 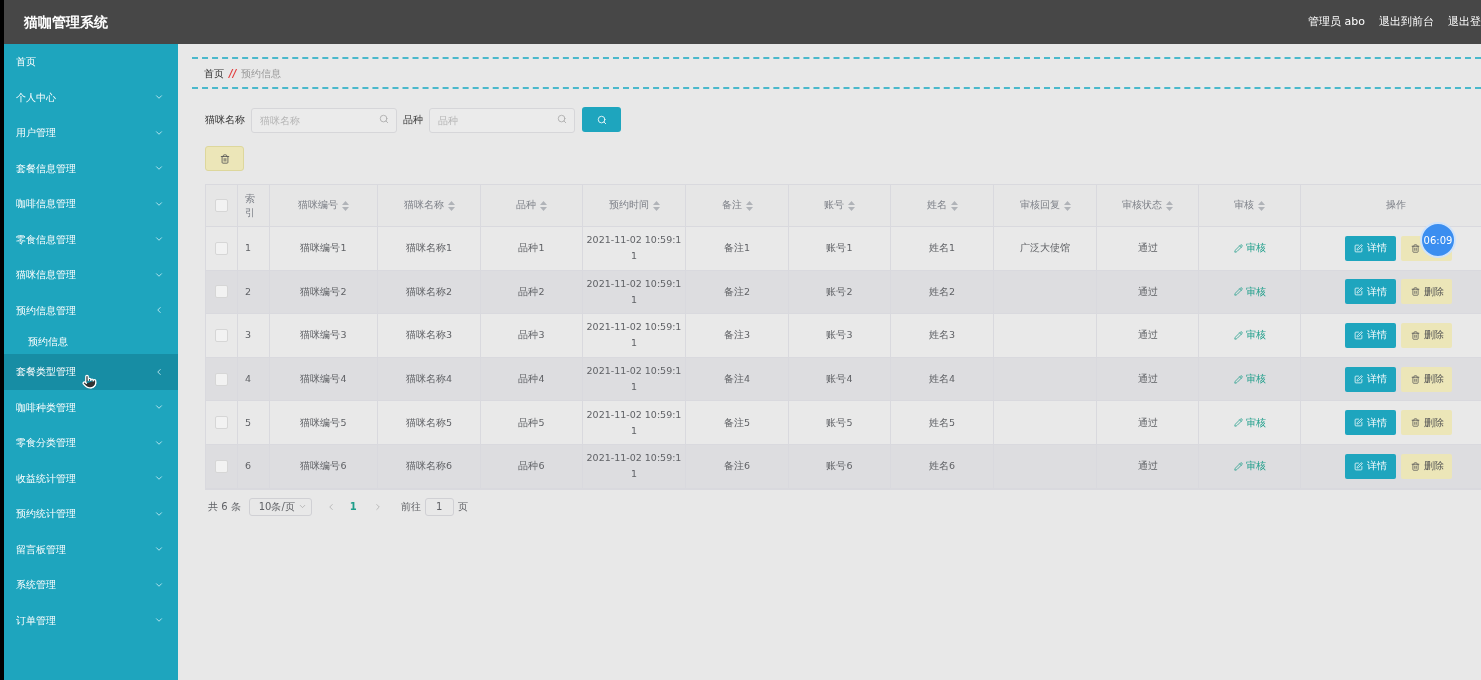 What do you see at coordinates (91, 239) in the screenshot?
I see `sidebar-item: 零食信息管理` at bounding box center [91, 239].